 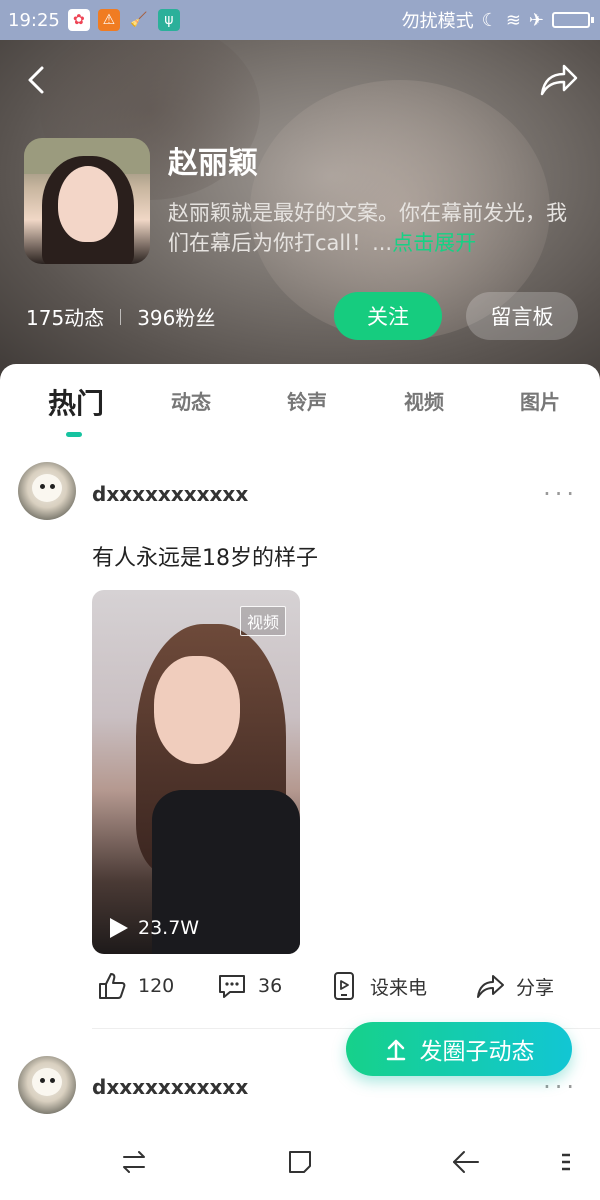 I want to click on post-status-button: 发圈子动态, so click(x=459, y=1049).